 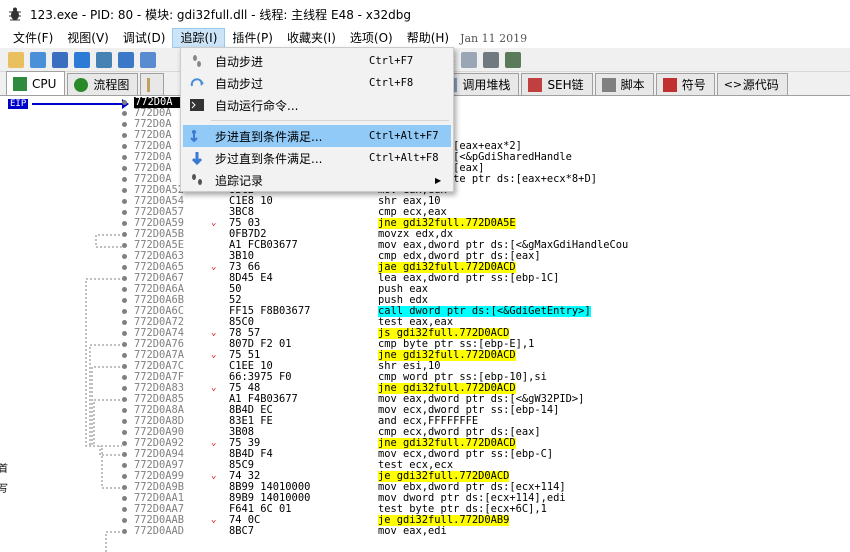 I want to click on left-edge-panel: 首 写, so click(x=4, y=502).